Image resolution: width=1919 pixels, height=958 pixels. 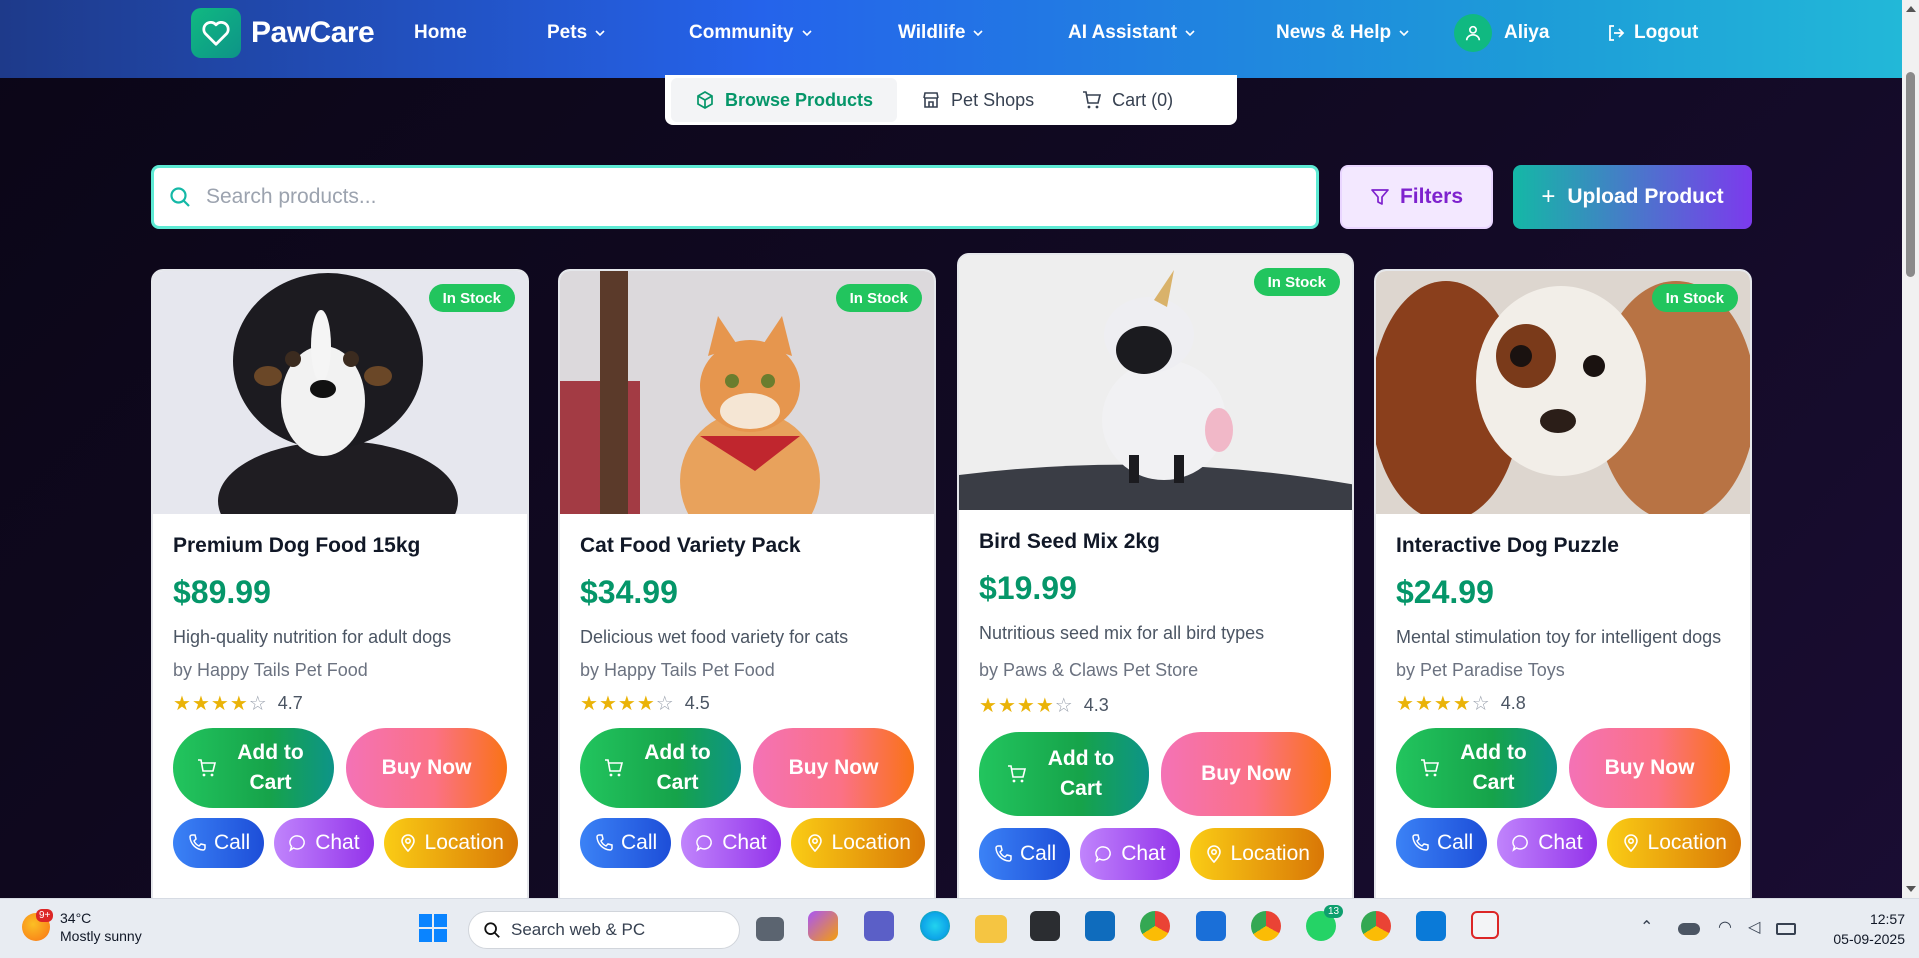 I want to click on logout-icon, so click(x=1617, y=33).